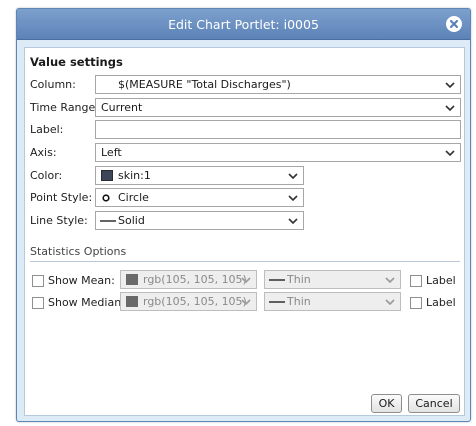 This screenshot has width=476, height=426. Describe the element at coordinates (132, 279) in the screenshot. I see `mean-color-swatch` at that location.